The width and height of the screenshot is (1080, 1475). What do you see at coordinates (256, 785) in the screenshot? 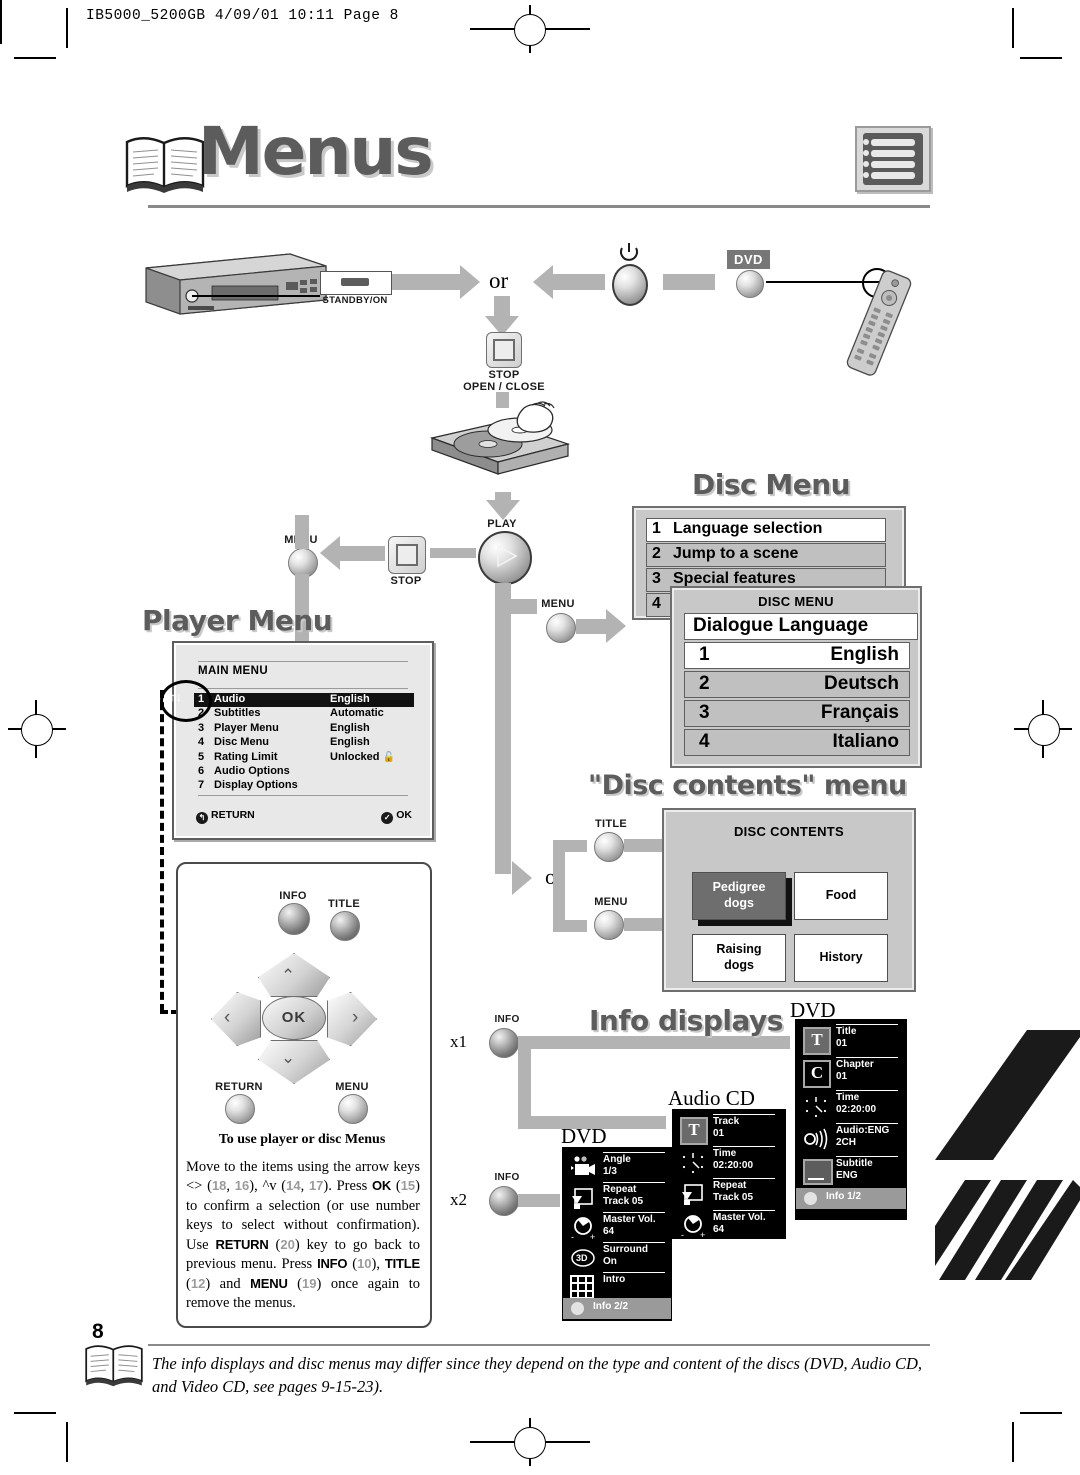
I see `row-label: Display Options` at bounding box center [256, 785].